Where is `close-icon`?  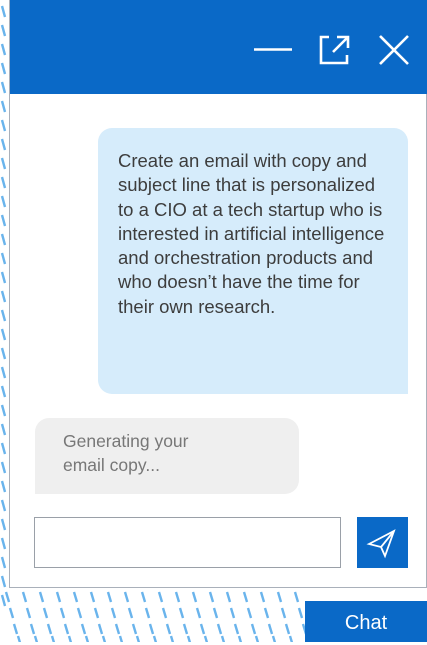 close-icon is located at coordinates (394, 50).